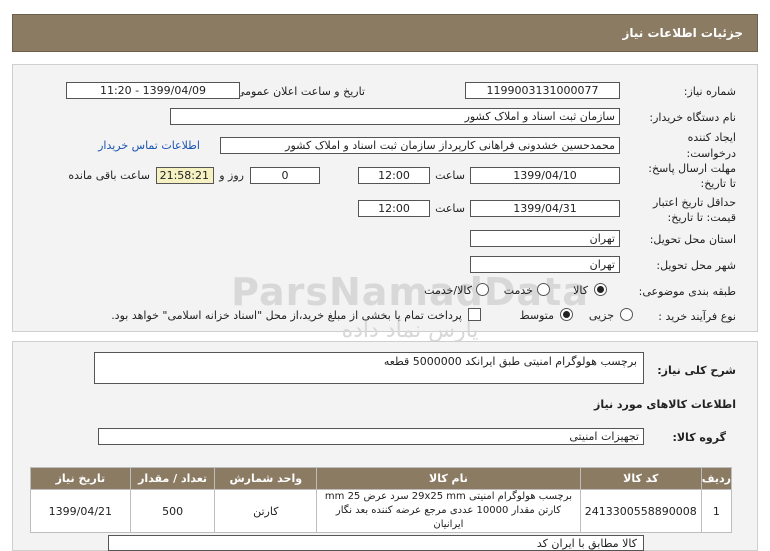 This screenshot has height=551, width=770. I want to click on cell-qty: 500, so click(172, 511).